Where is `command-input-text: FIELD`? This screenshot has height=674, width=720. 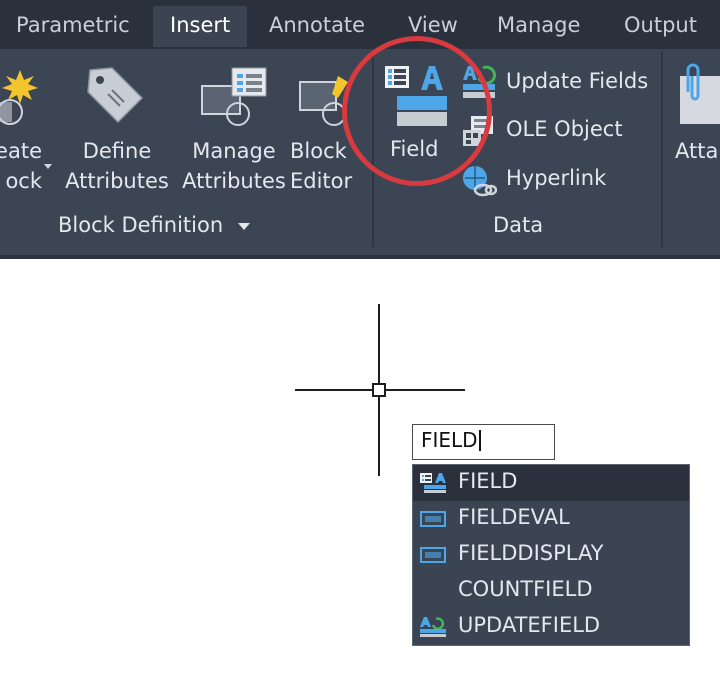 command-input-text: FIELD is located at coordinates (449, 440).